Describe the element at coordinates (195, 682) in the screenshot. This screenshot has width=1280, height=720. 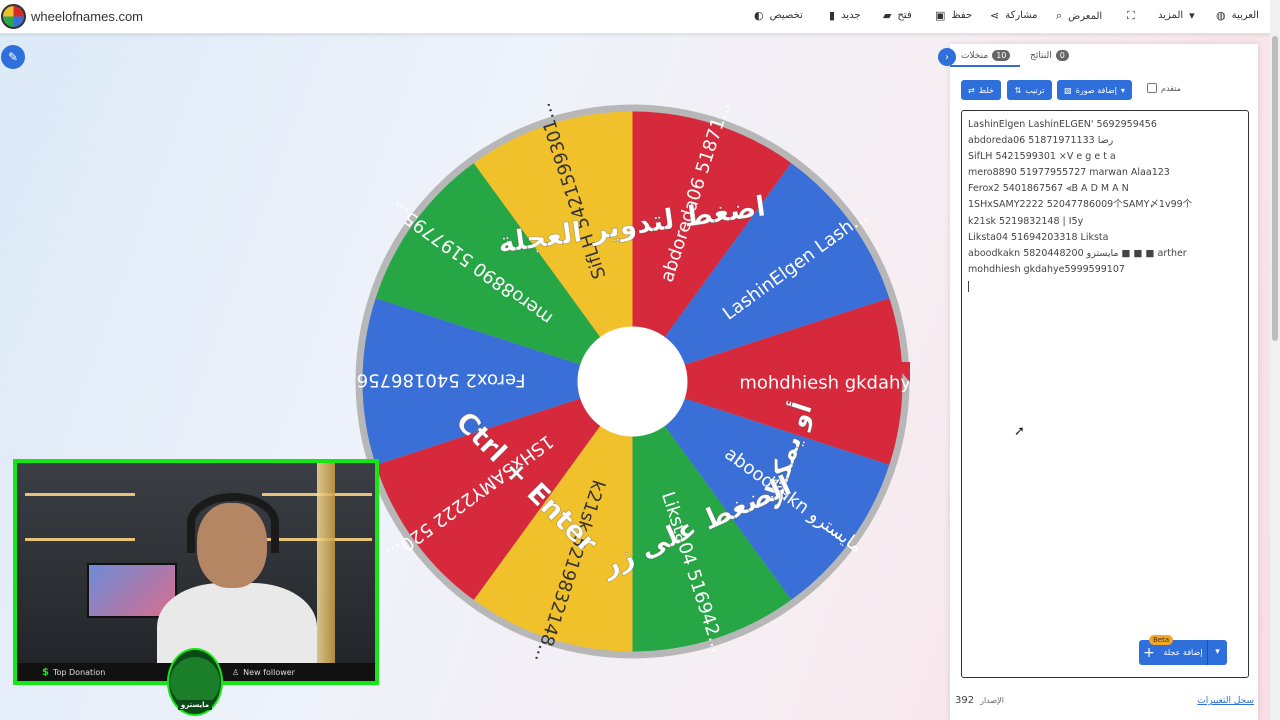
I see `streamer-badge: مايسترو` at that location.